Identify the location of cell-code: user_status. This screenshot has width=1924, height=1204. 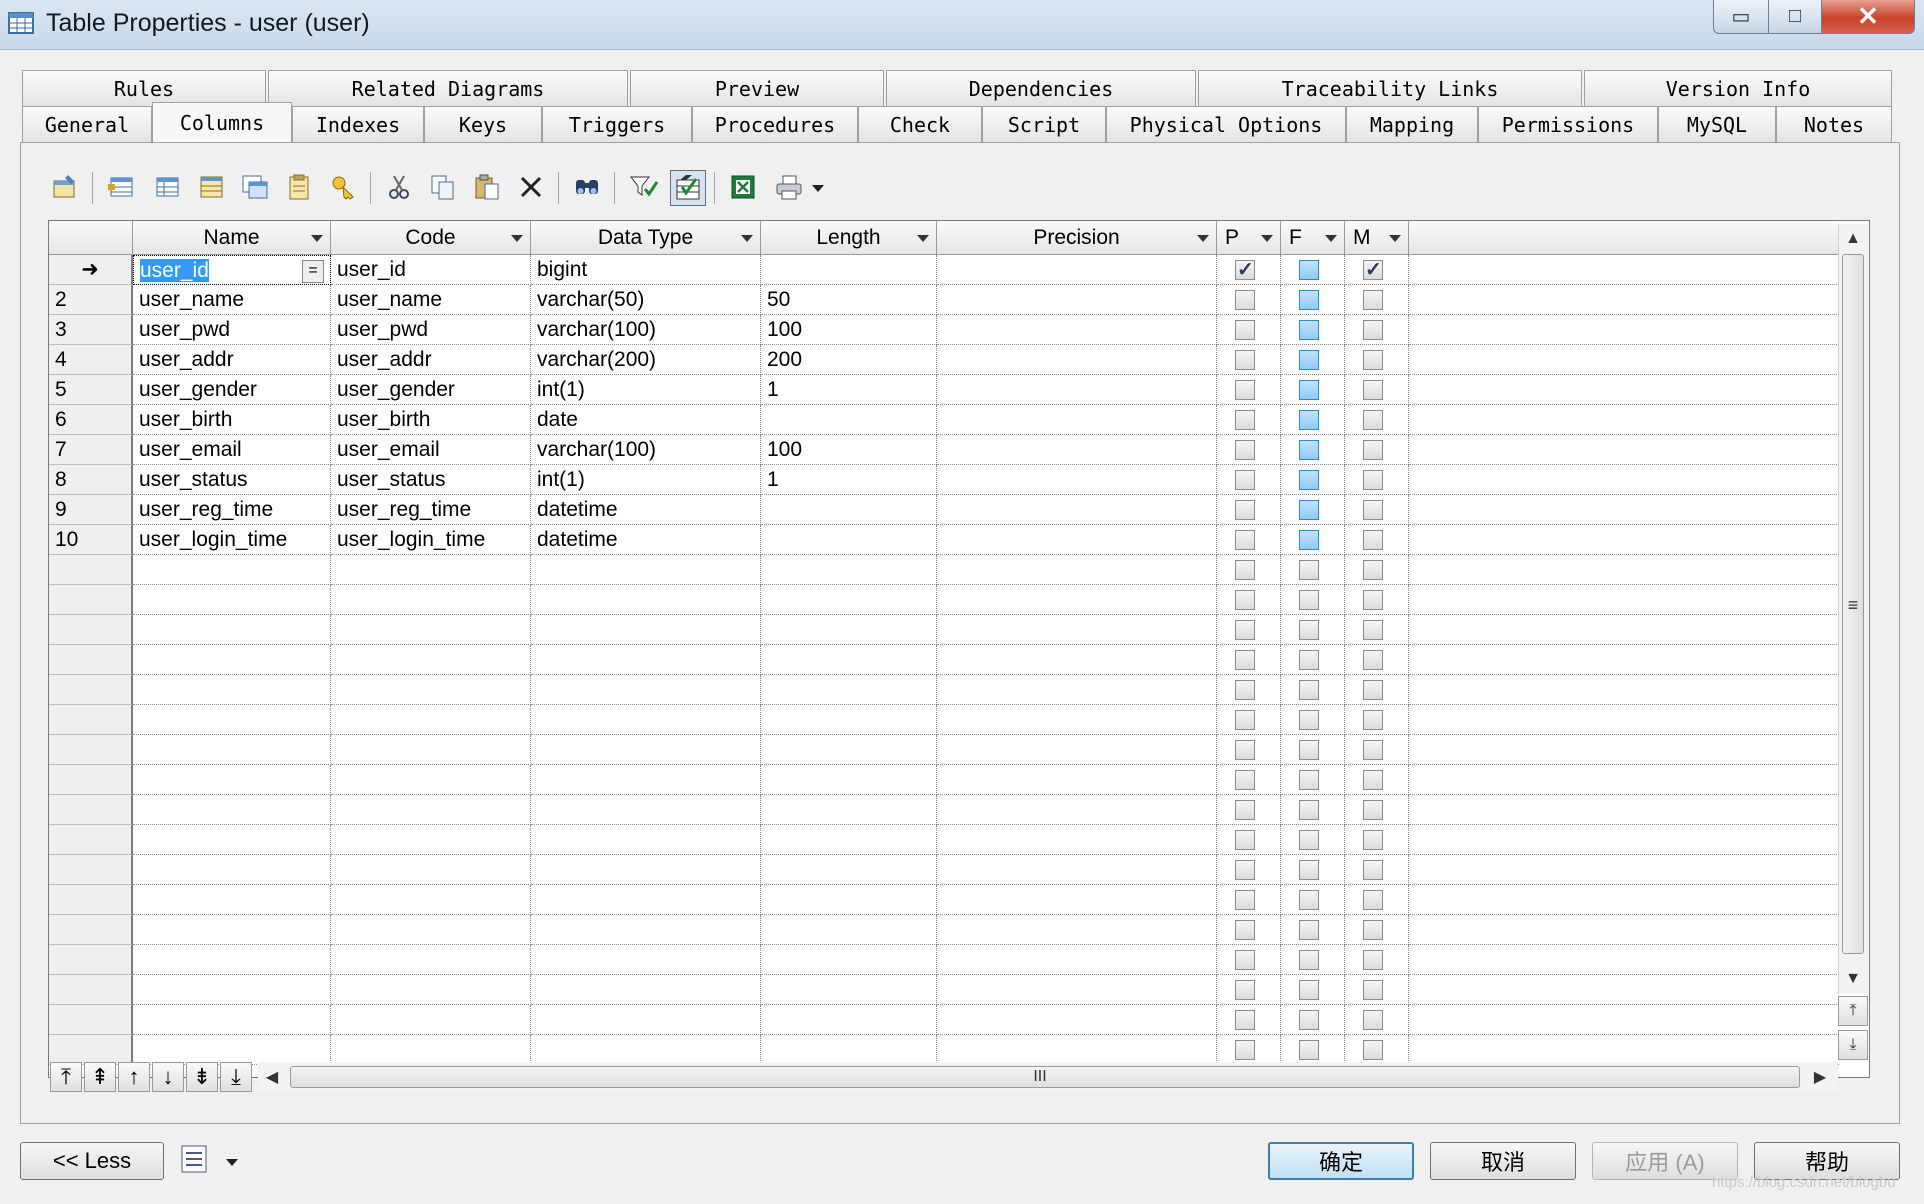
(431, 480).